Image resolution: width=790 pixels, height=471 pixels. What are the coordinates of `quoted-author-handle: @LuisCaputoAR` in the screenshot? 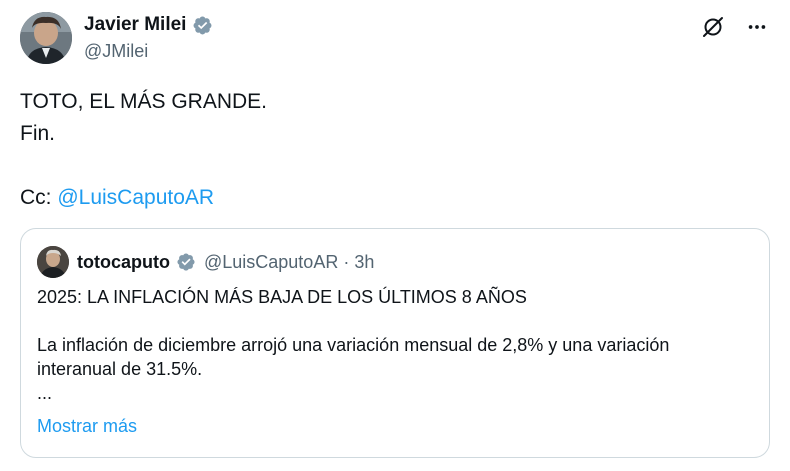 It's located at (271, 262).